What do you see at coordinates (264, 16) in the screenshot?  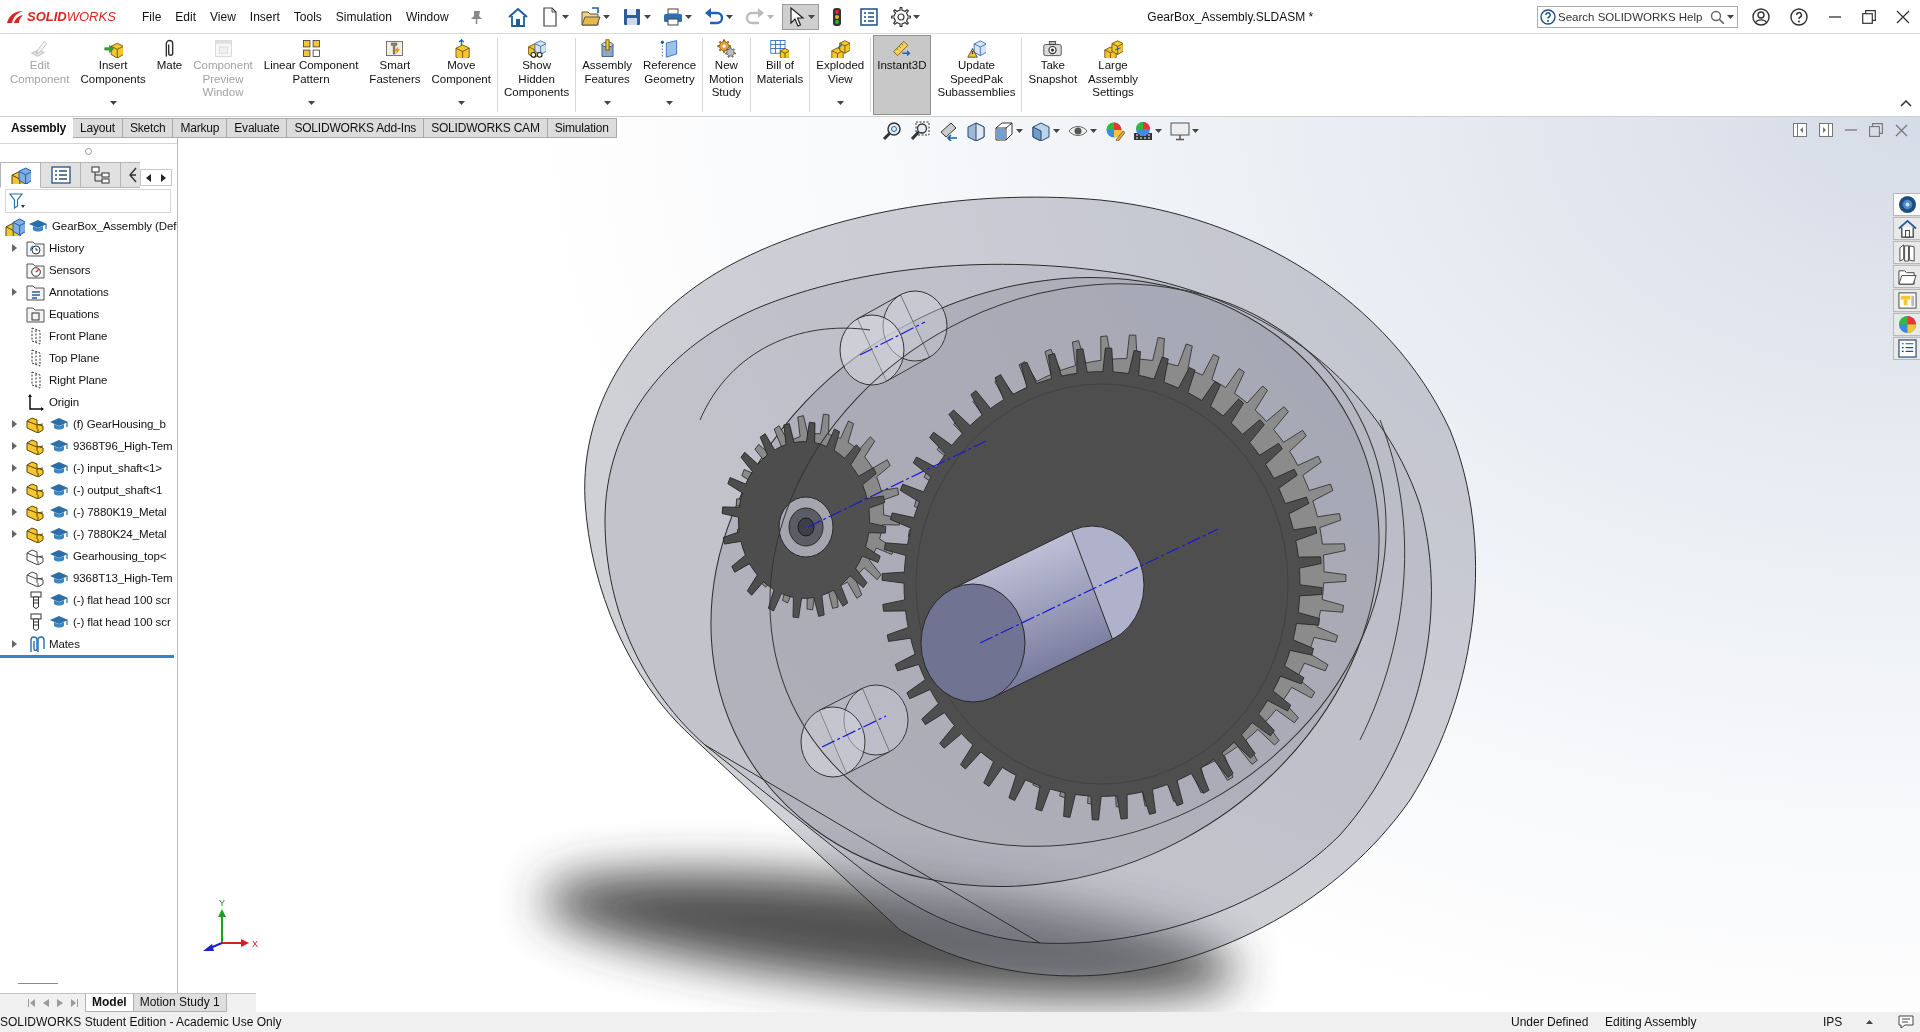 I see `menu-item: Insert` at bounding box center [264, 16].